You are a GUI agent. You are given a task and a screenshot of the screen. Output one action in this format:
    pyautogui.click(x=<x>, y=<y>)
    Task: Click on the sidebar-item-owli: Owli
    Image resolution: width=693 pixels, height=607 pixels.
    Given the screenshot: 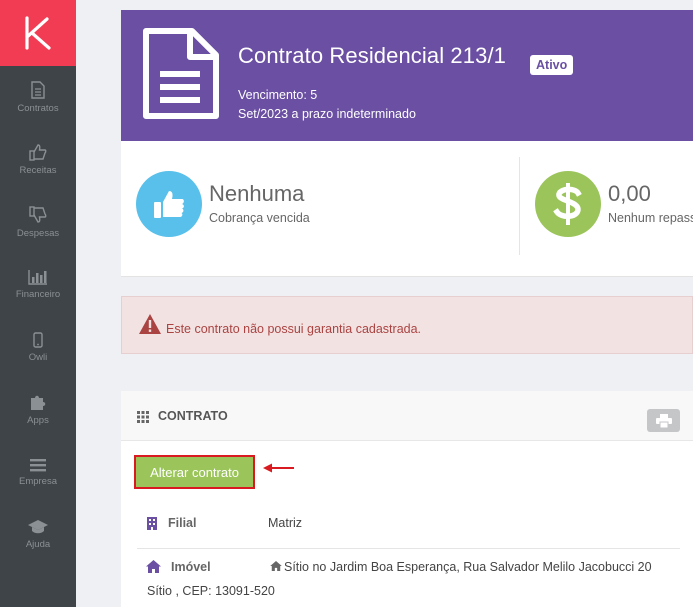 What is the action you would take?
    pyautogui.click(x=38, y=347)
    